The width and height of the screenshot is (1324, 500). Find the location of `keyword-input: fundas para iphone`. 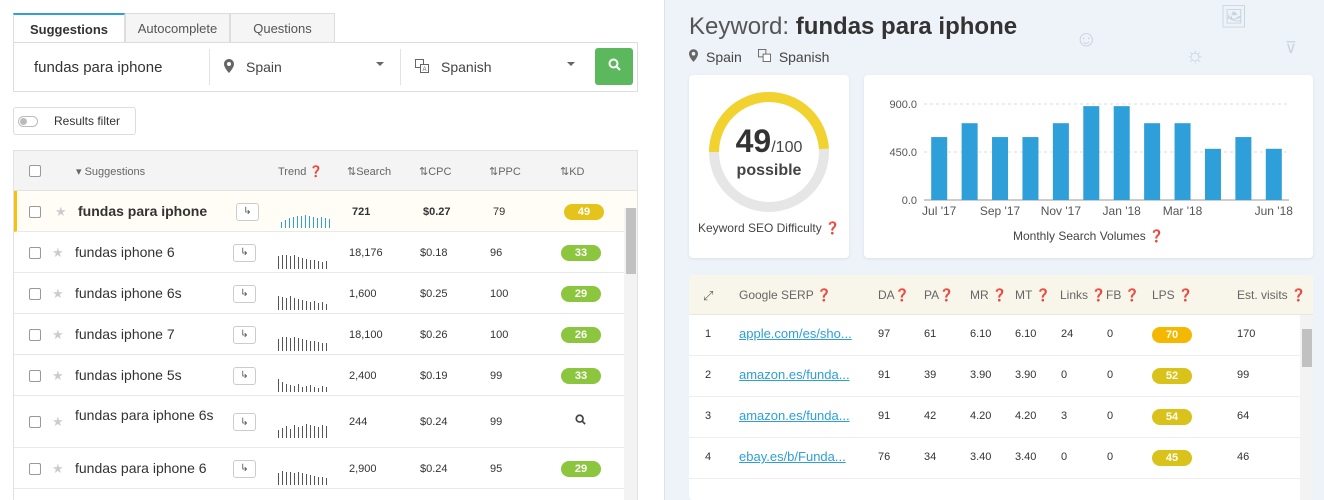

keyword-input: fundas para iphone is located at coordinates (111, 67).